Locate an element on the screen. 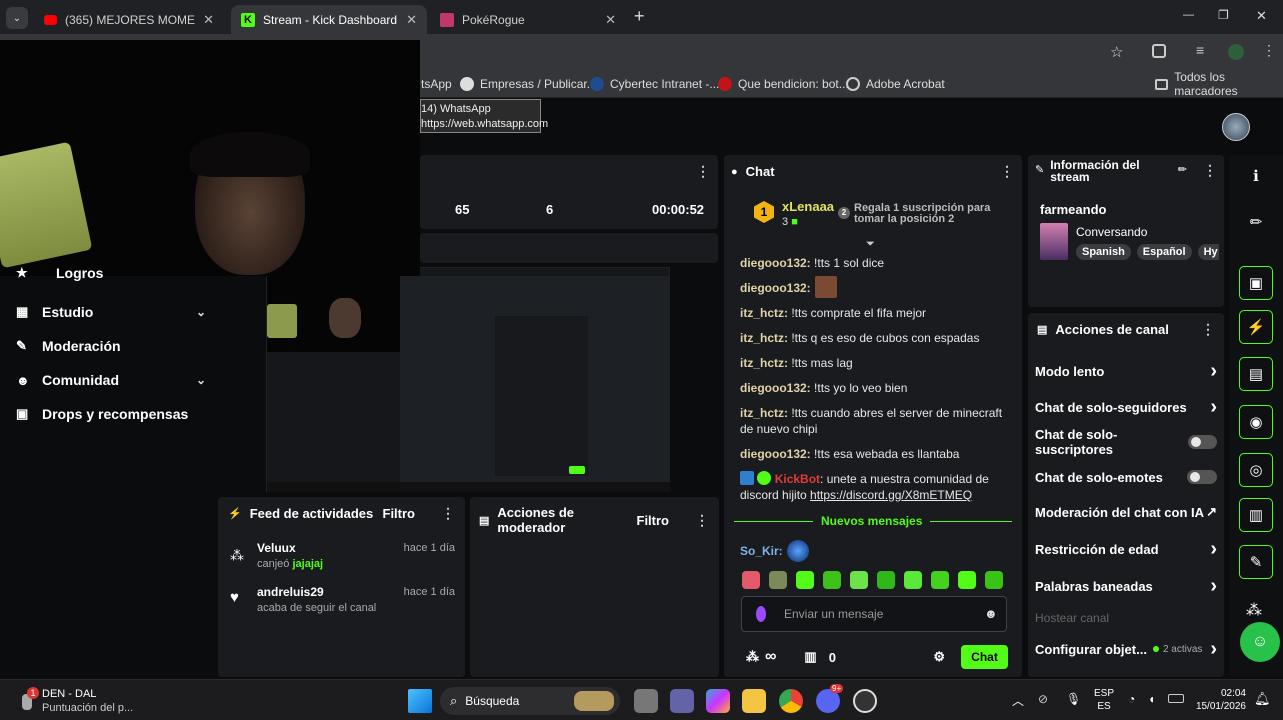 This screenshot has height=720, width=1283. tab-search-button: ⌄ is located at coordinates (17, 18).